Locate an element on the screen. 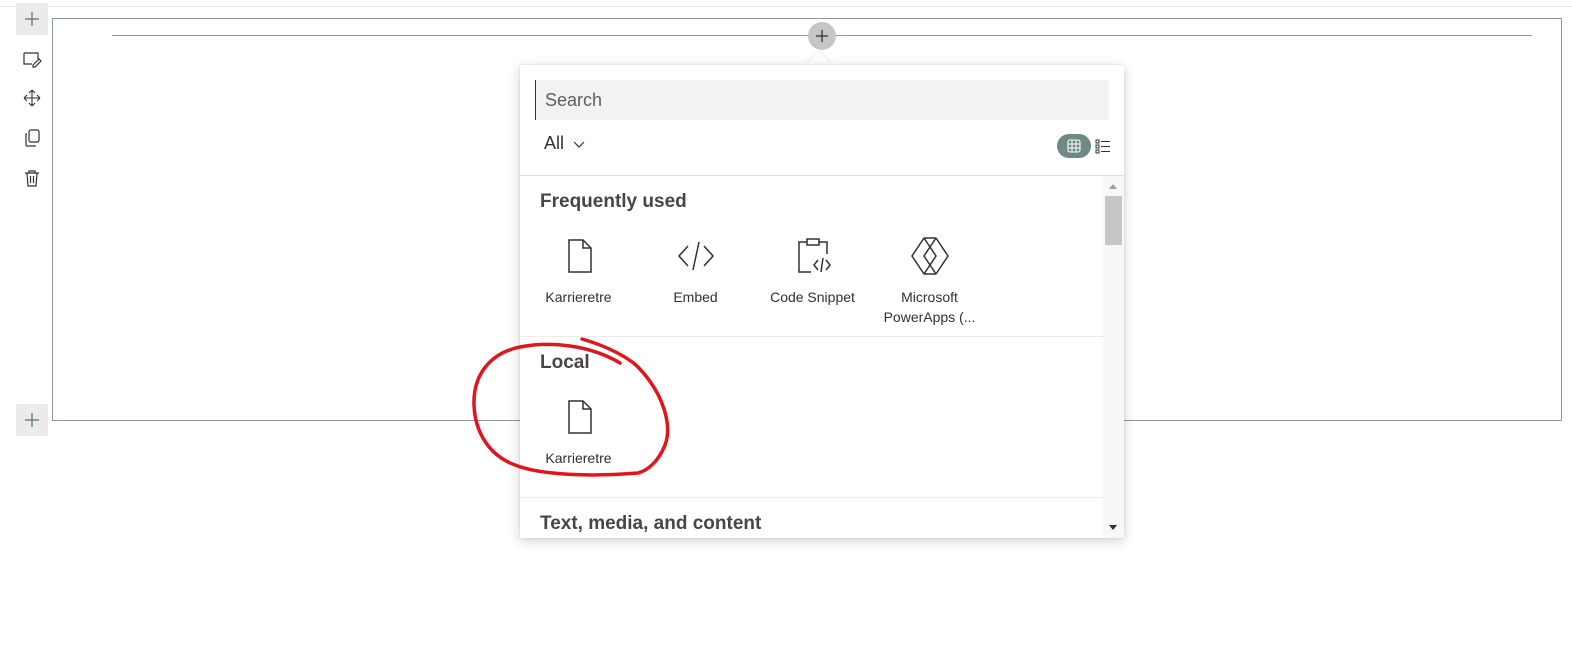 This screenshot has width=1572, height=652. edit-icon is located at coordinates (32, 60).